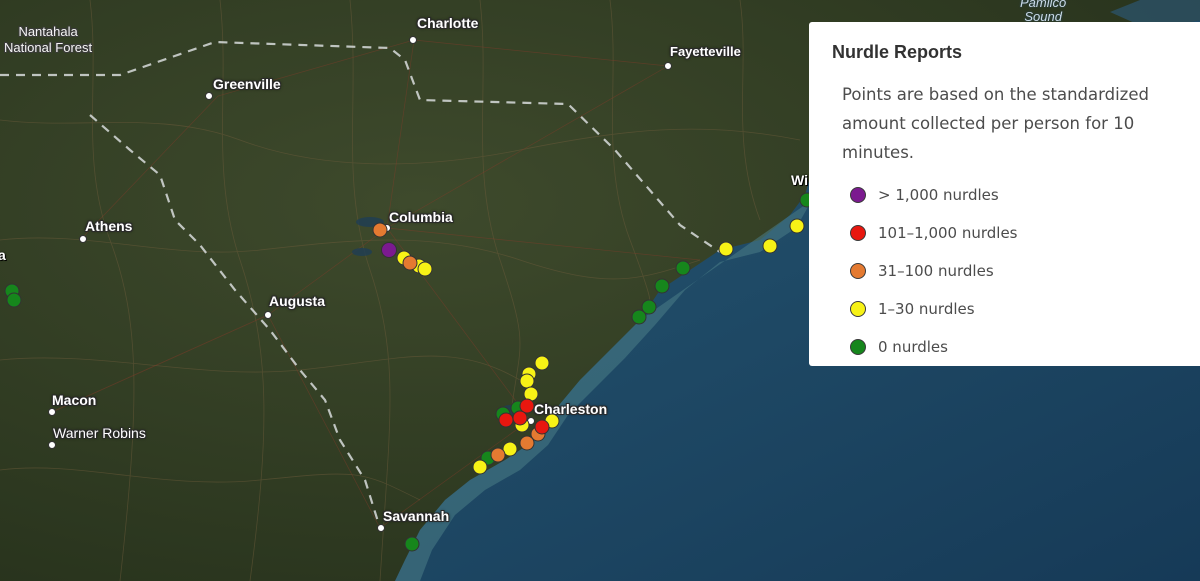  Describe the element at coordinates (1014, 195) in the screenshot. I see `legend-item: > 1,000 nurdles` at that location.